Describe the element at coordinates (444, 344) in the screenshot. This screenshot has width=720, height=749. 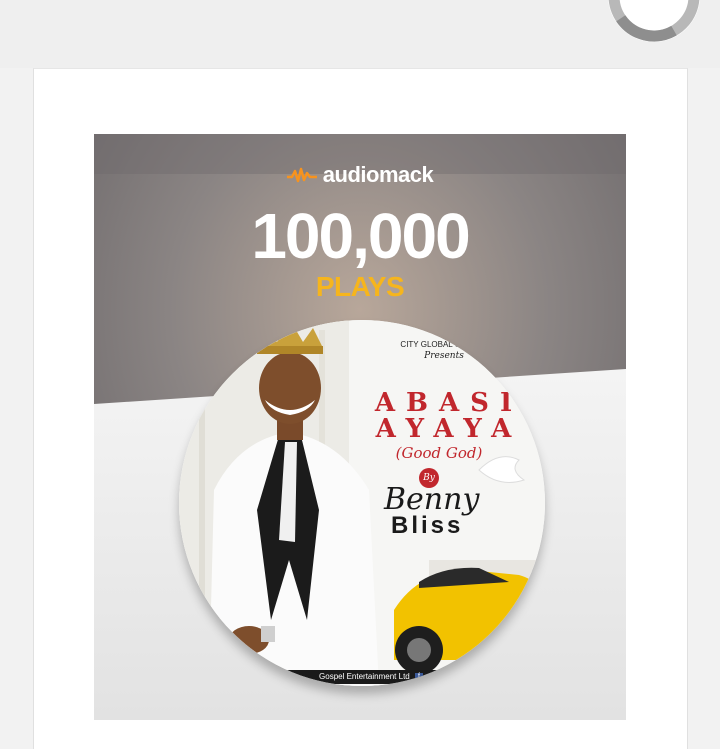
I see `presenter-label: CITY GLOBAL GOSPEL` at that location.